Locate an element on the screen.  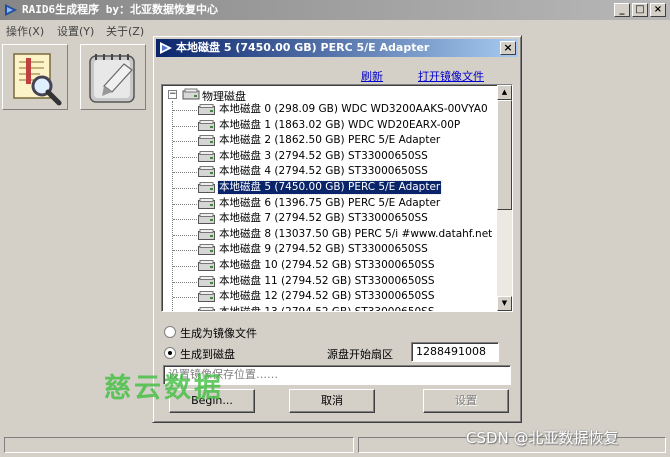
physical-disks-icon is located at coordinates (191, 94).